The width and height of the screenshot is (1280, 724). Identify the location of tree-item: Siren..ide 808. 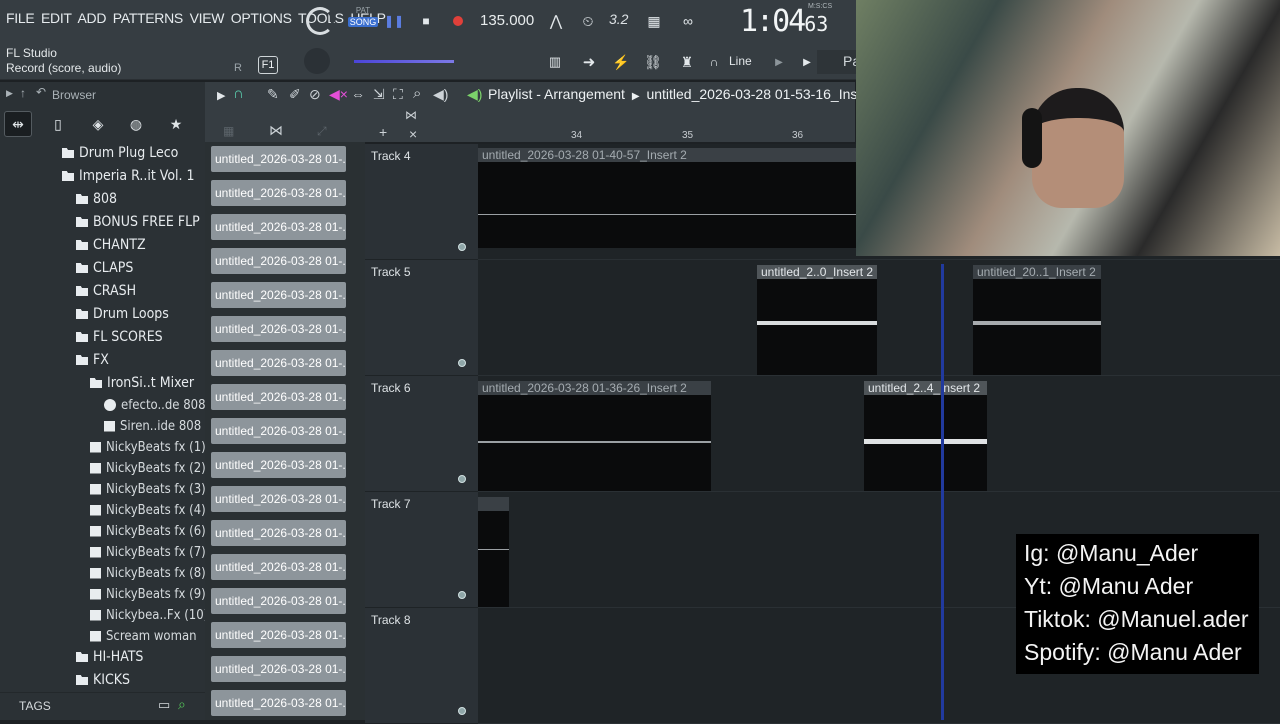
(152, 426).